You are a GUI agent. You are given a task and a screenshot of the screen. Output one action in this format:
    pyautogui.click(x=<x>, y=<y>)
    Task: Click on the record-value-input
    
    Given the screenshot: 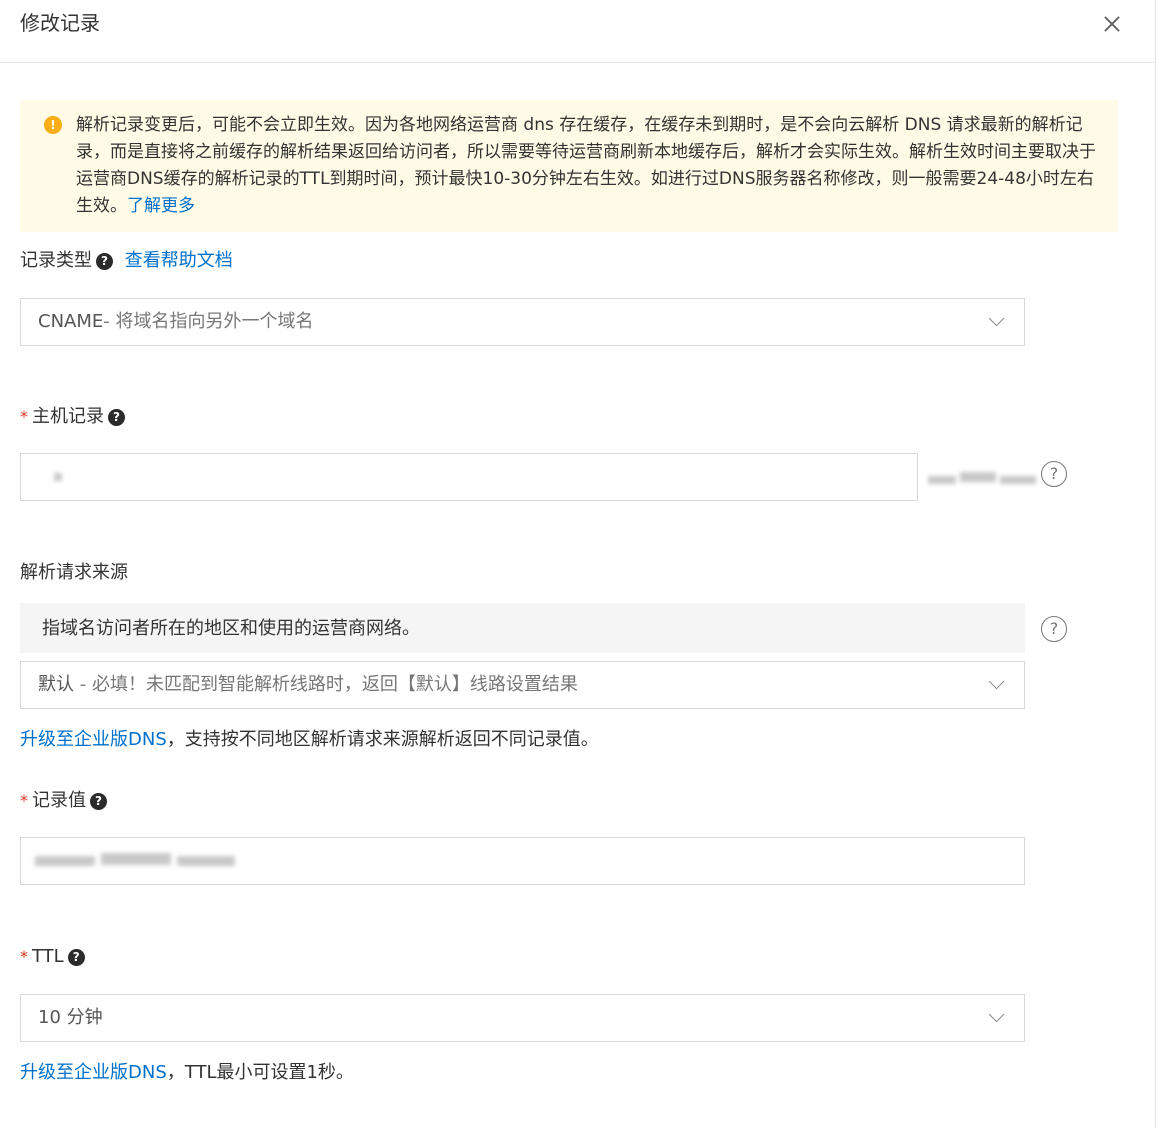 What is the action you would take?
    pyautogui.click(x=522, y=861)
    